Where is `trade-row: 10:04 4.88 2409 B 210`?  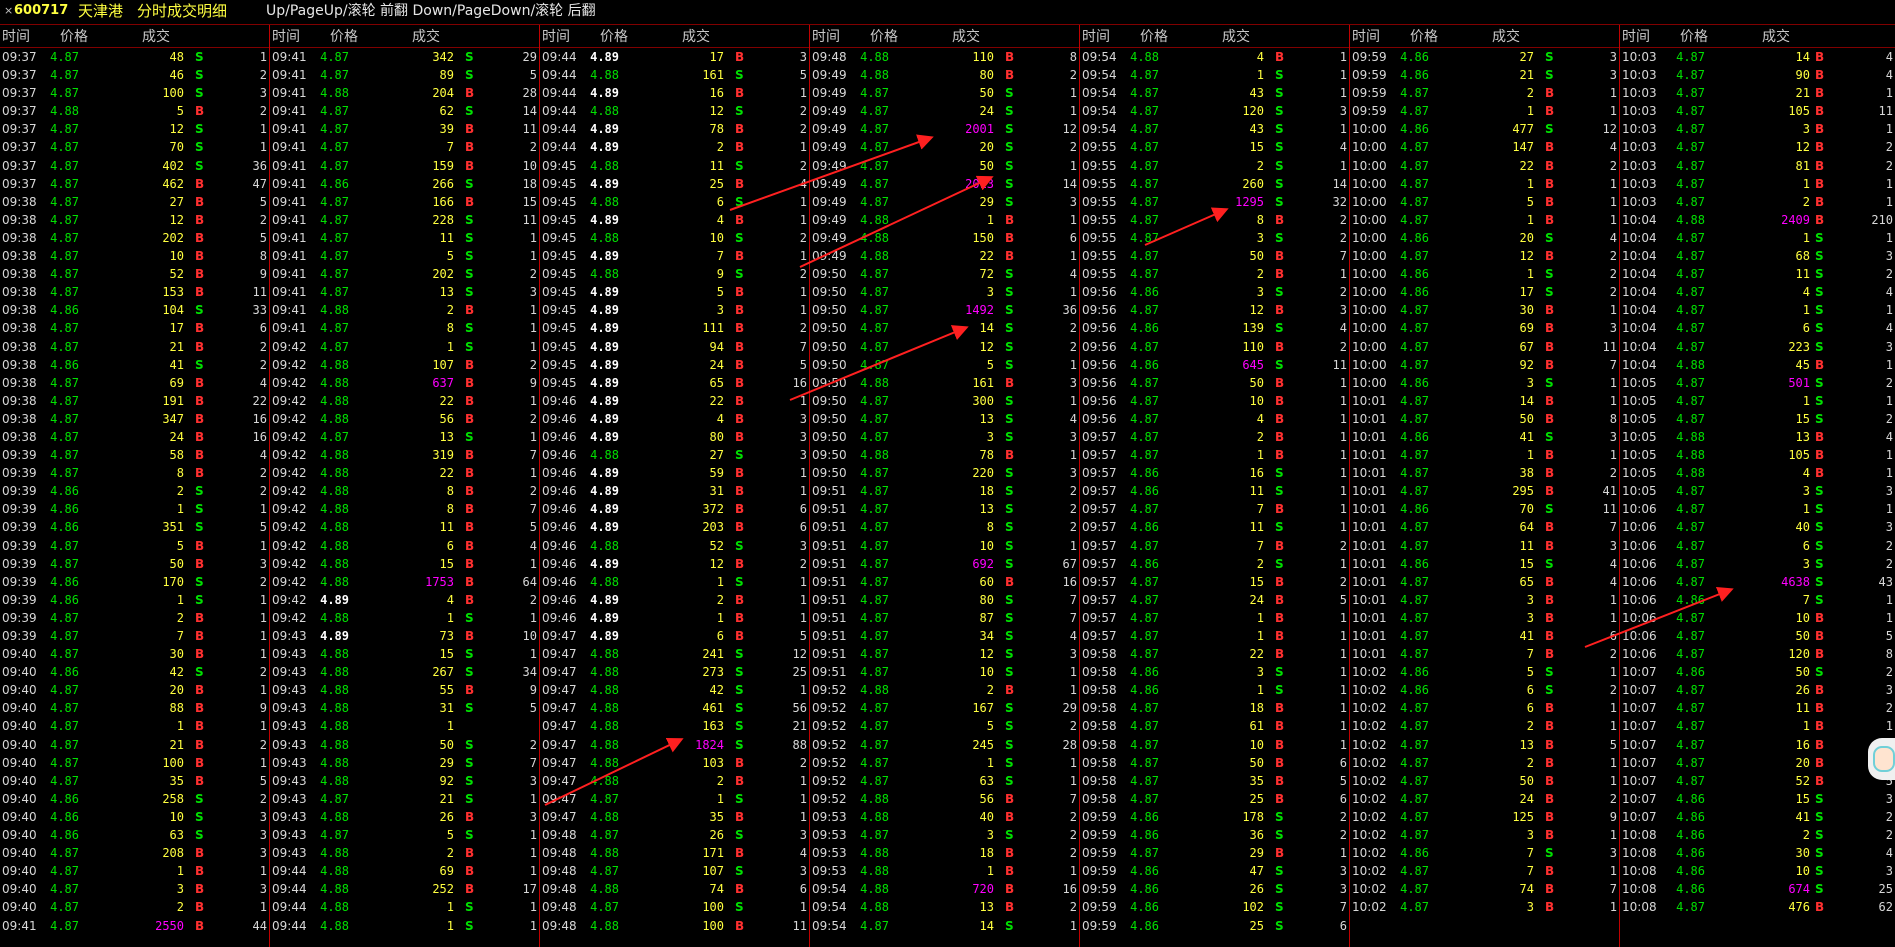
trade-row: 10:04 4.88 2409 B 210 is located at coordinates (1757, 220).